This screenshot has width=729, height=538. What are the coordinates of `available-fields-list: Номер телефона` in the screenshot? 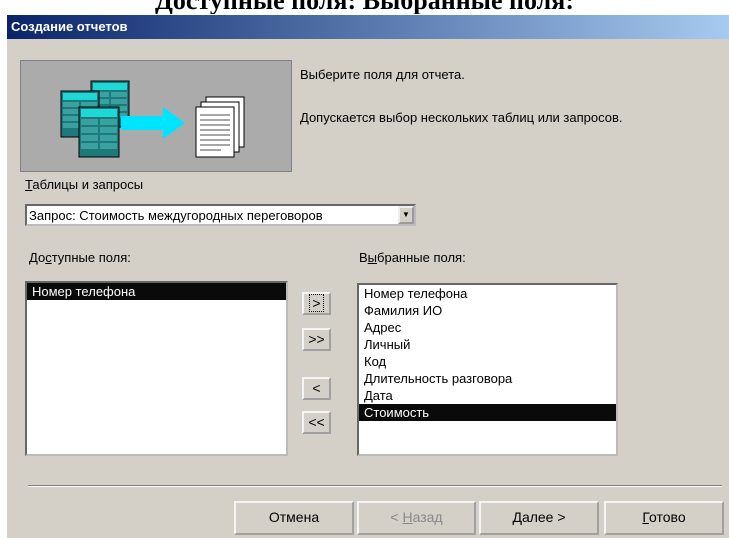 It's located at (156, 368).